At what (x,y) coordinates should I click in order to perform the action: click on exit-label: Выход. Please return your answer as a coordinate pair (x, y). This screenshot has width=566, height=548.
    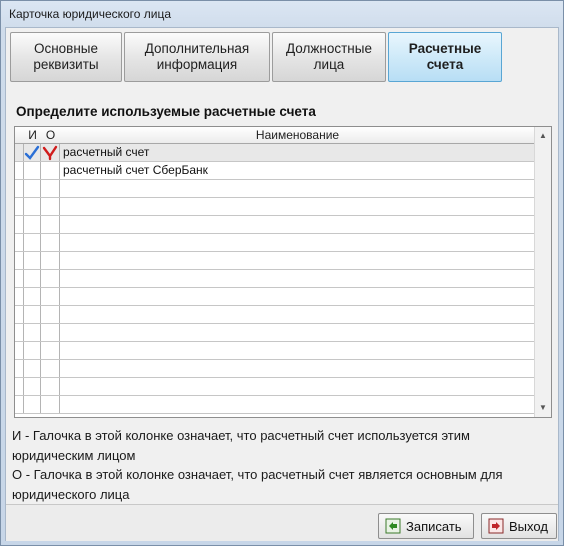
    Looking at the image, I should click on (528, 526).